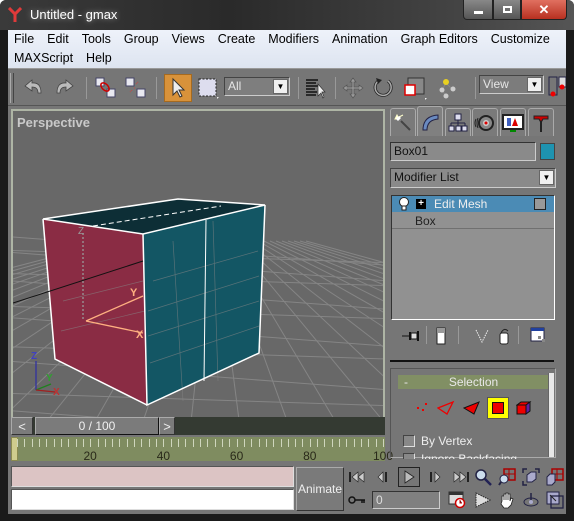 The height and width of the screenshot is (521, 574). What do you see at coordinates (415, 88) in the screenshot?
I see `select-and-scale-button` at bounding box center [415, 88].